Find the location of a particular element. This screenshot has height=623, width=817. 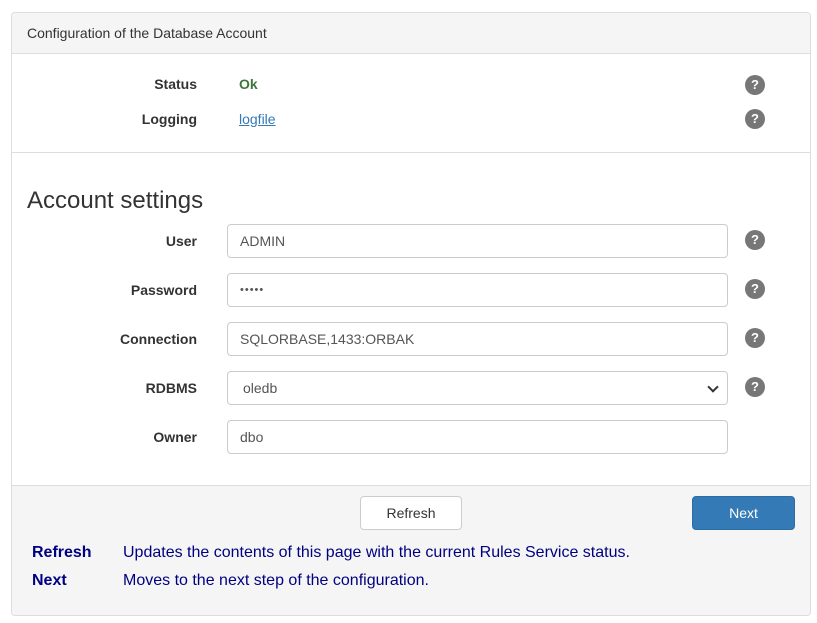

connection-help-icon: ? is located at coordinates (755, 338).